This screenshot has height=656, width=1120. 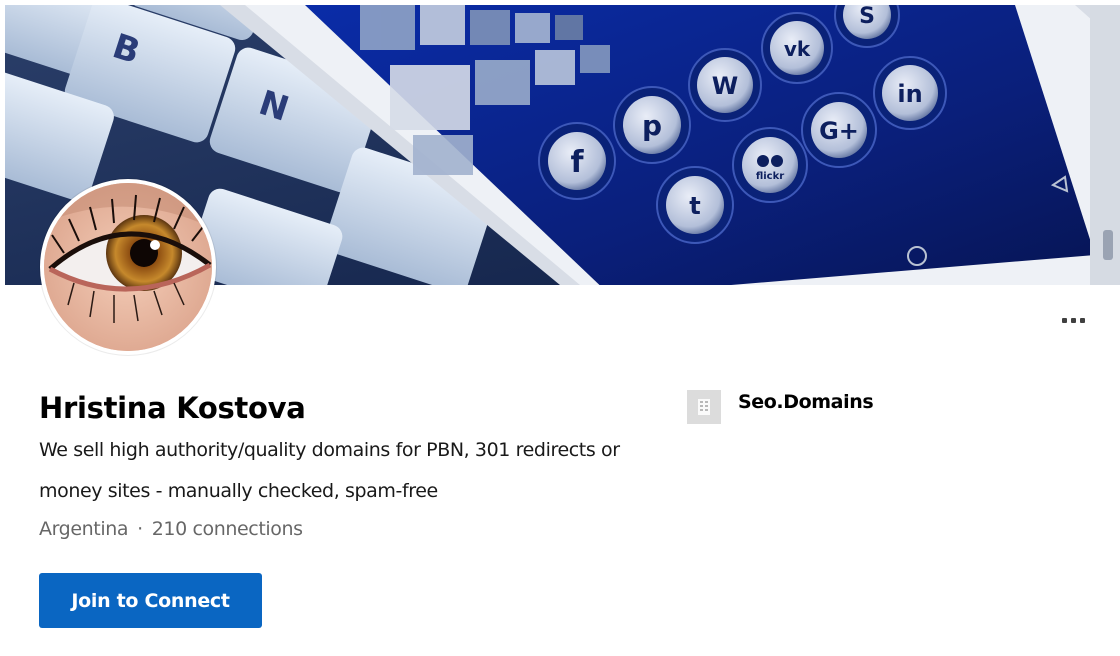 I want to click on company-link: Seo.Domains, so click(x=780, y=407).